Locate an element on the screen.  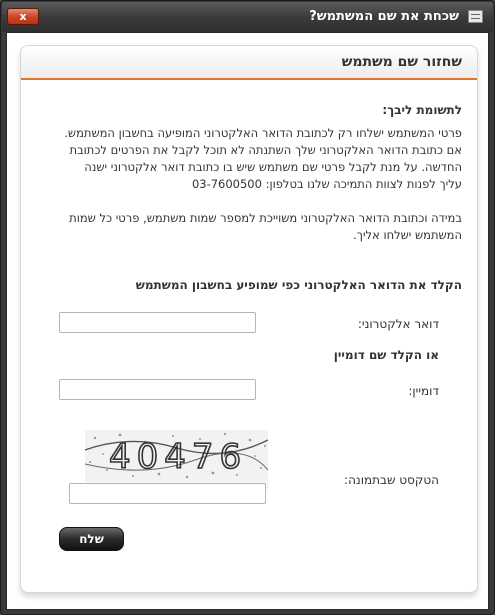
domain-section-title: או הקלד שם דומיין is located at coordinates (386, 355).